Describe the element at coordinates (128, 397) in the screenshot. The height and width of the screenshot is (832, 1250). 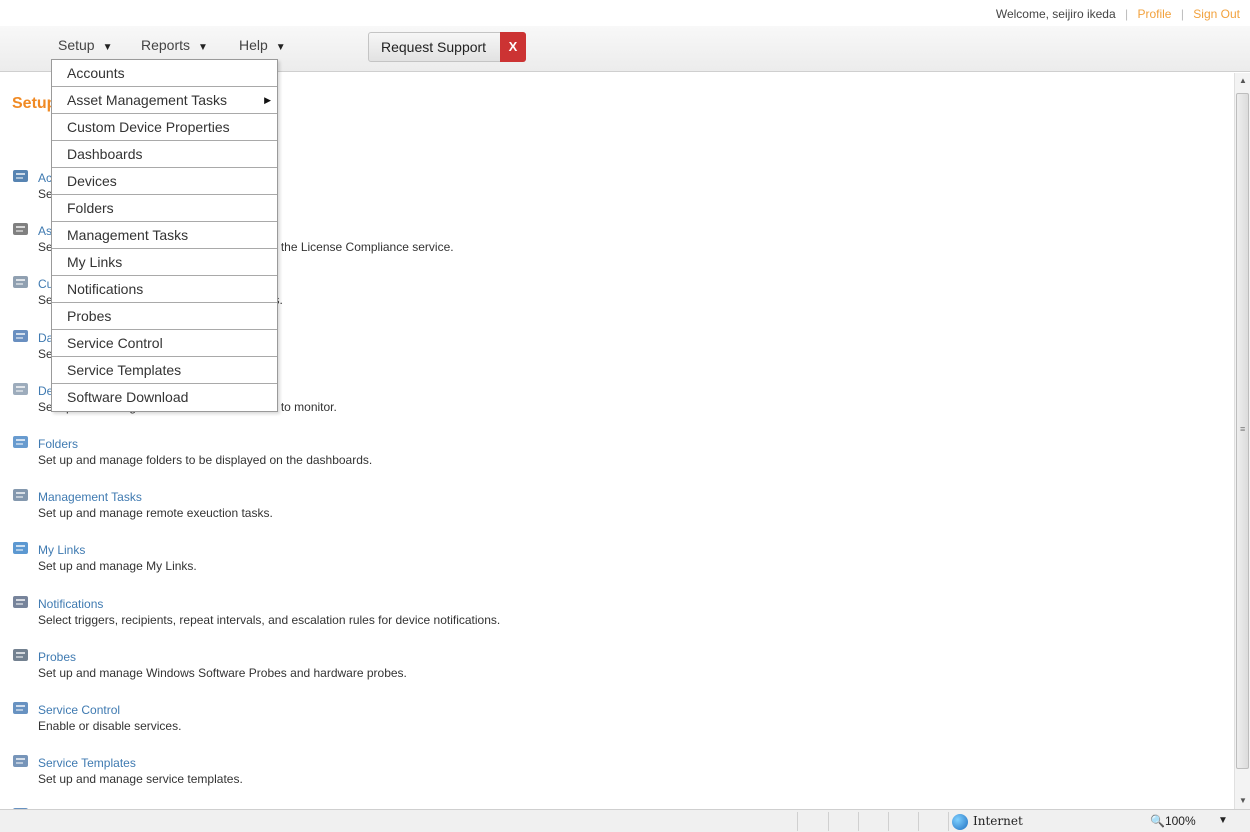
I see `dropdown-item-label: Software Download` at that location.